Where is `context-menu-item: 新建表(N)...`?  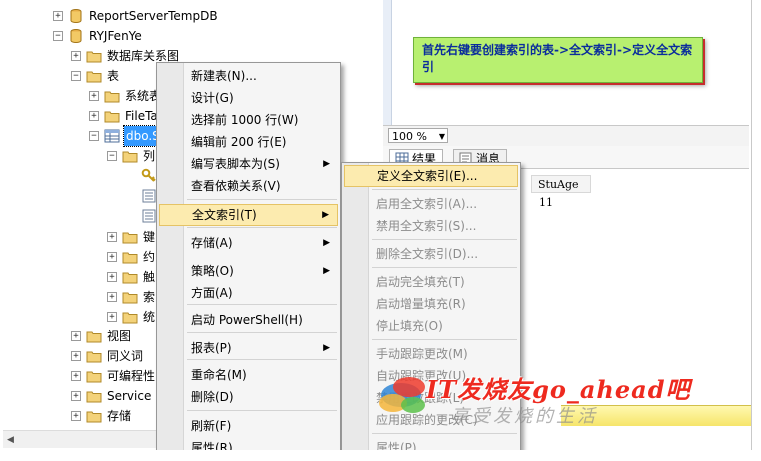 context-menu-item: 新建表(N)... is located at coordinates (248, 76).